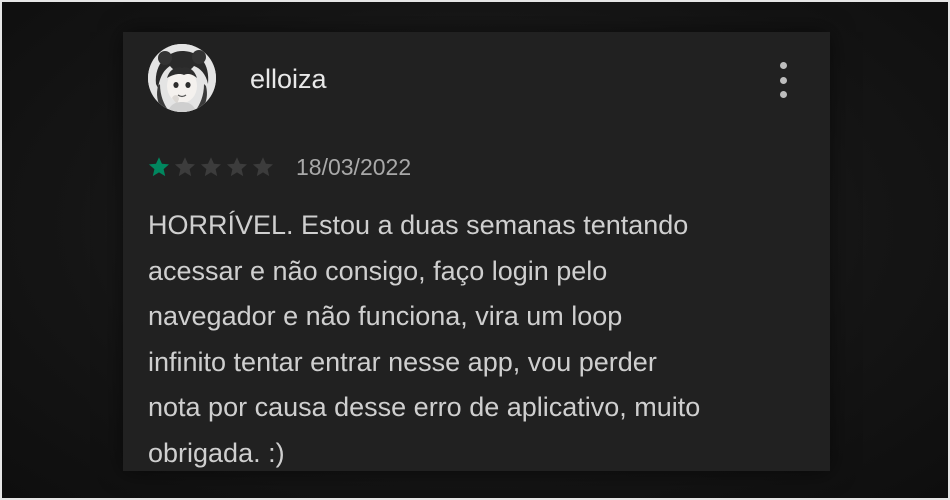 Image resolution: width=950 pixels, height=500 pixels. I want to click on more-vert-icon, so click(783, 65).